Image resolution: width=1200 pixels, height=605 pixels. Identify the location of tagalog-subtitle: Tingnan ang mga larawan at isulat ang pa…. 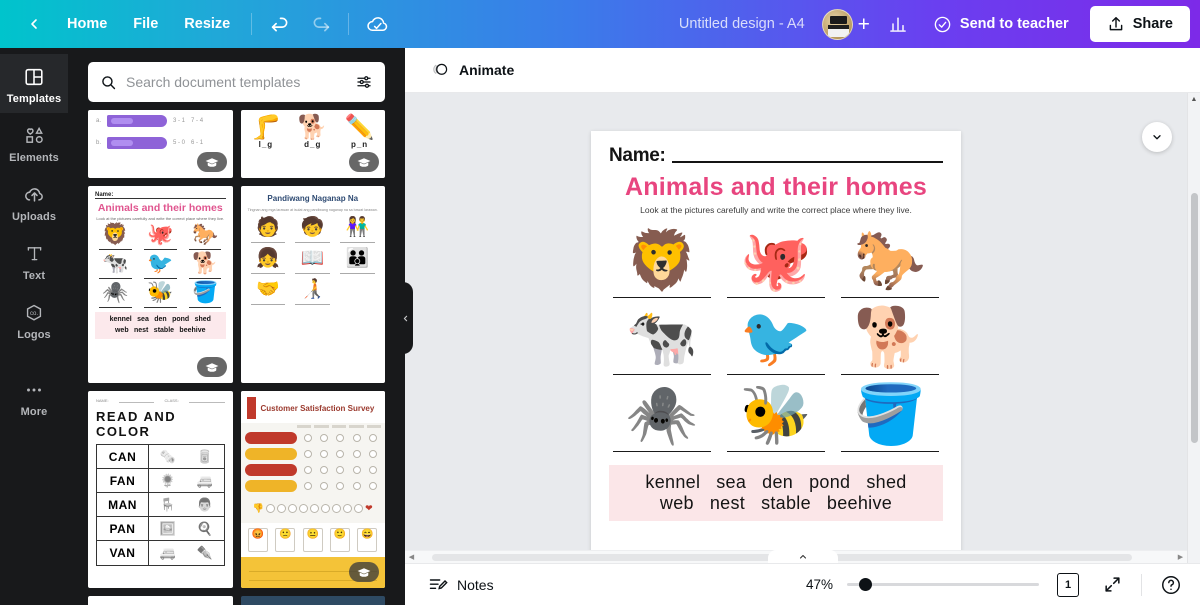
(312, 210).